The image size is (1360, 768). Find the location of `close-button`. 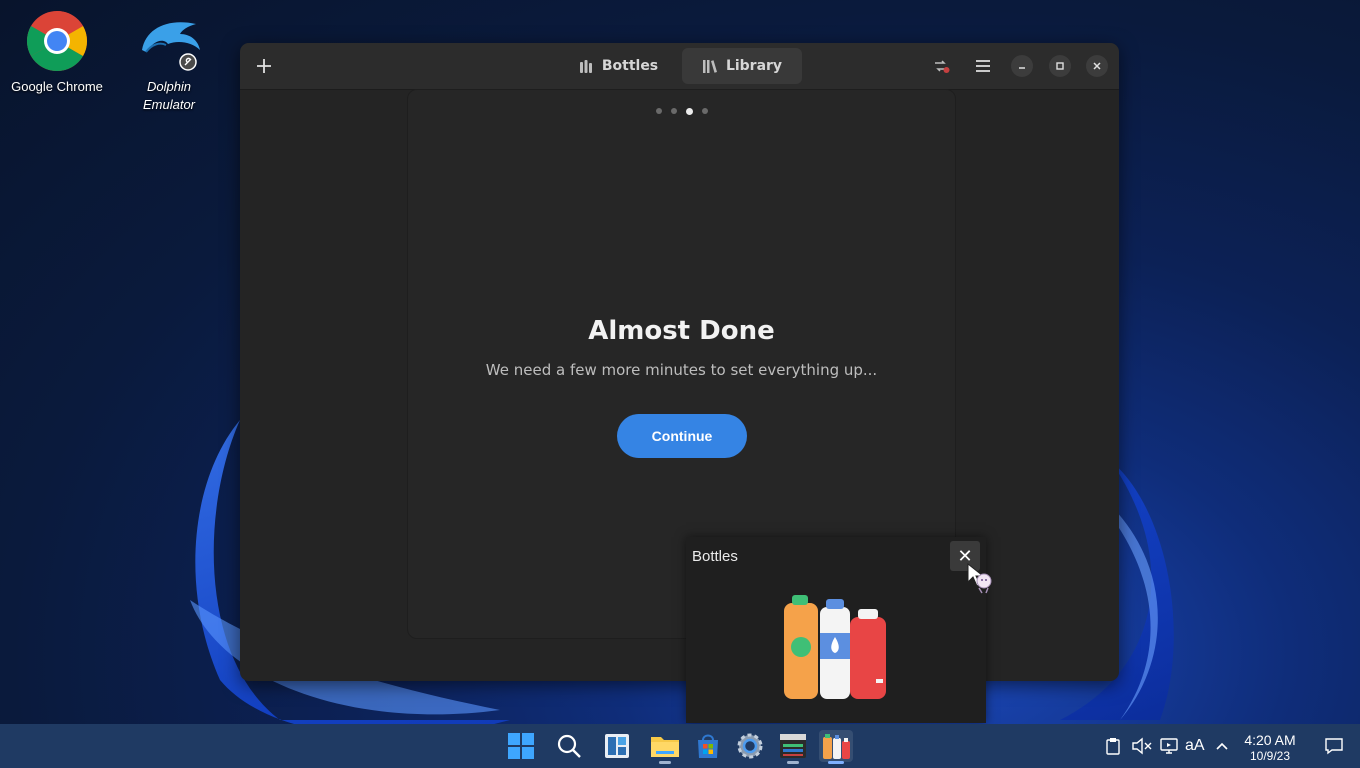

close-button is located at coordinates (1097, 66).